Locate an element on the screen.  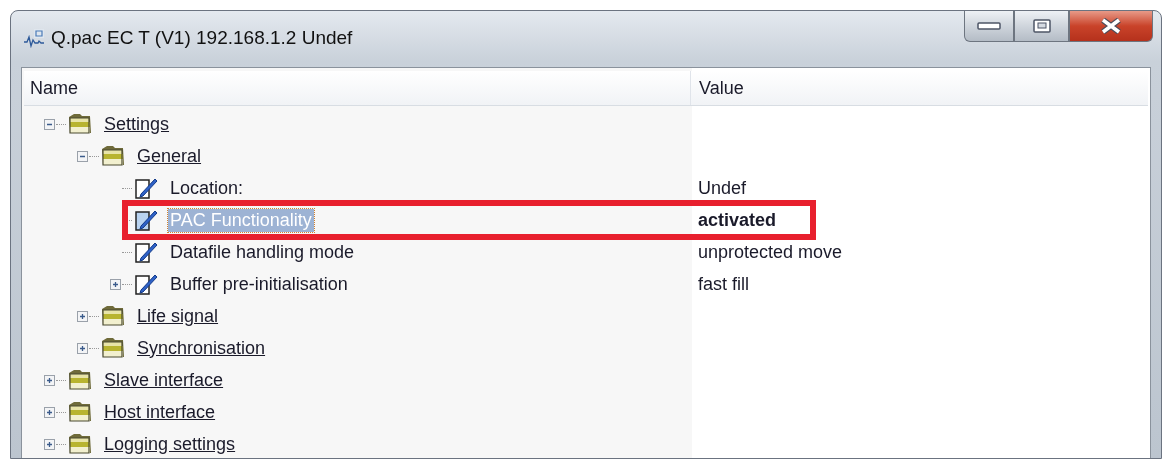
folder-label: Settings is located at coordinates (137, 124).